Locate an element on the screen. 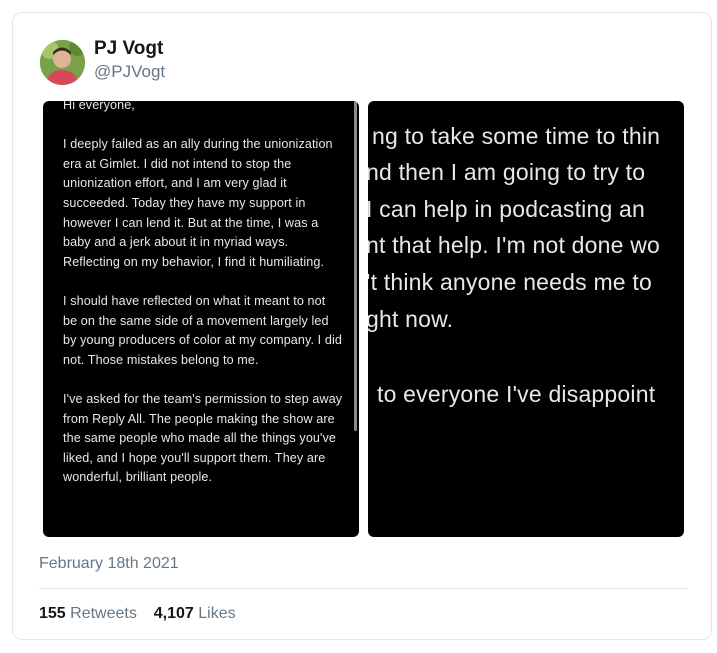  zoomed-line: to everyone I've disappoint is located at coordinates (516, 394).